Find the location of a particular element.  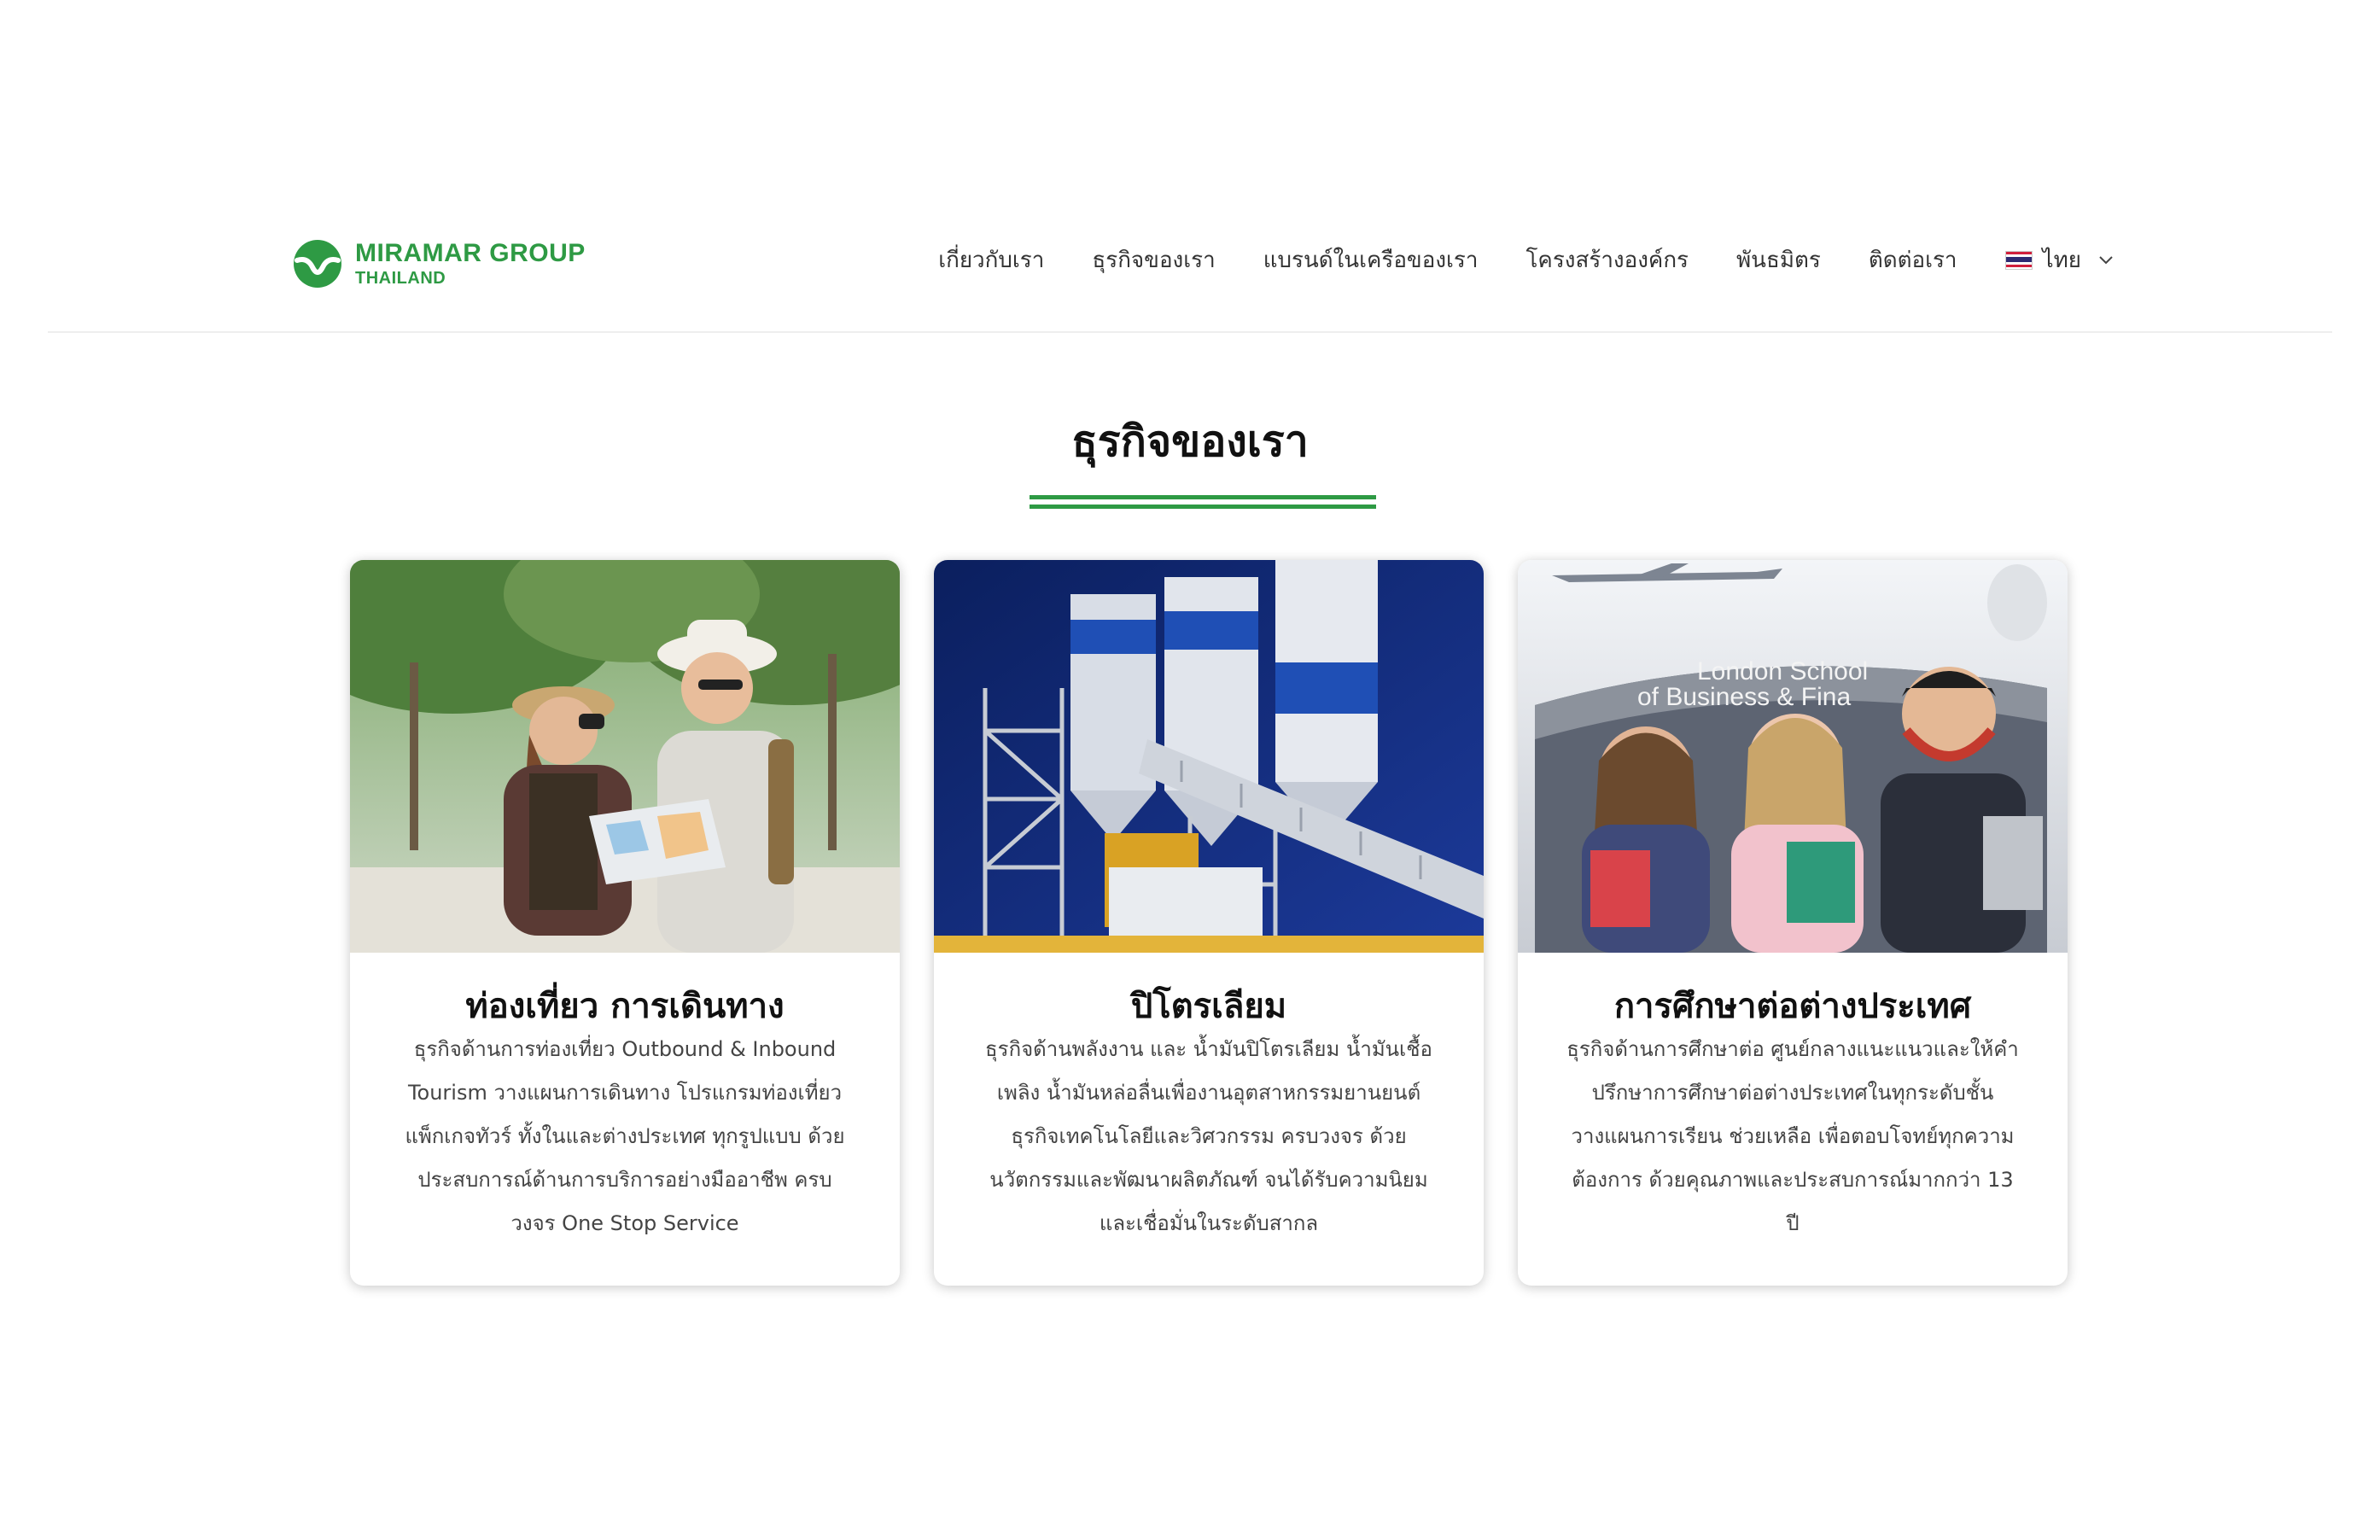

language-selector: ไทย is located at coordinates (2059, 259).